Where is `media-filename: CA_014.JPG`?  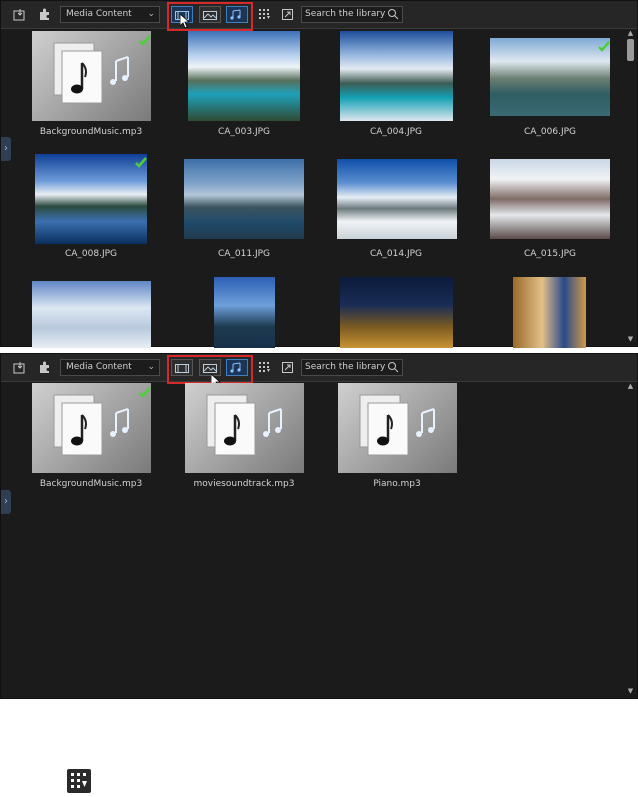 media-filename: CA_014.JPG is located at coordinates (396, 254).